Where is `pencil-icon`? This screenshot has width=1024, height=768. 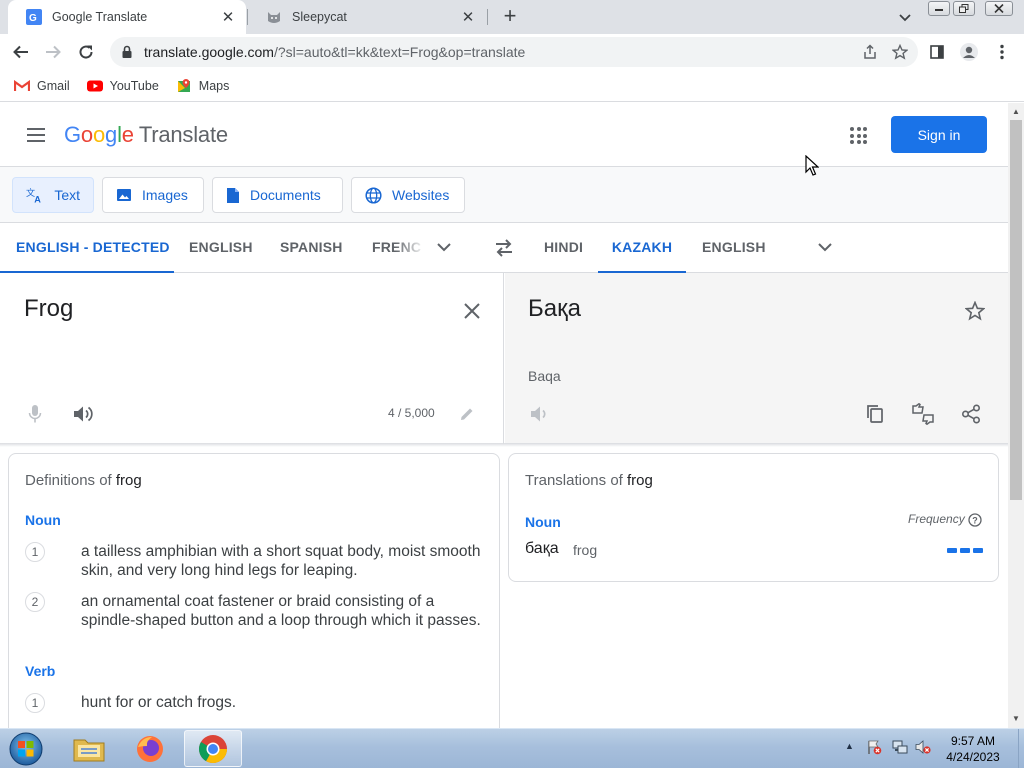
pencil-icon is located at coordinates (467, 414).